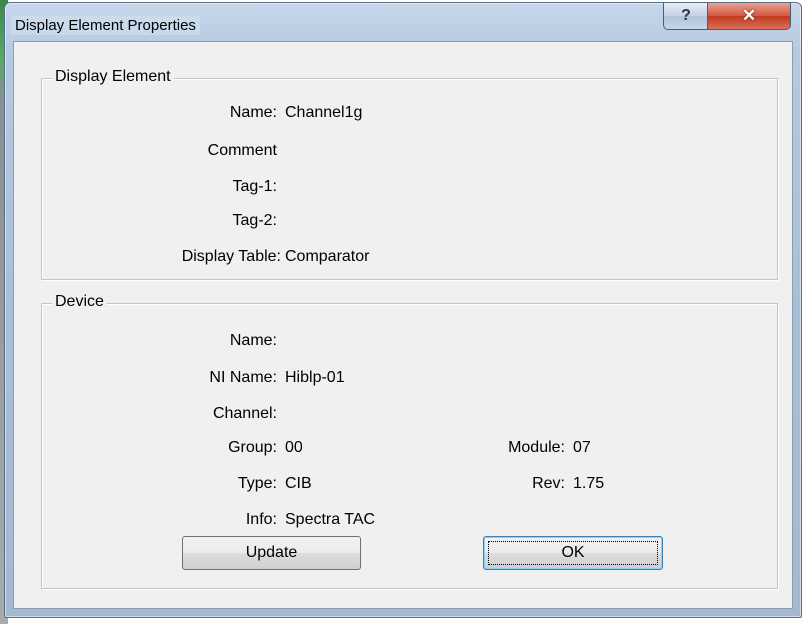 Image resolution: width=807 pixels, height=624 pixels. What do you see at coordinates (231, 256) in the screenshot?
I see `display-table-label: Display Table:` at bounding box center [231, 256].